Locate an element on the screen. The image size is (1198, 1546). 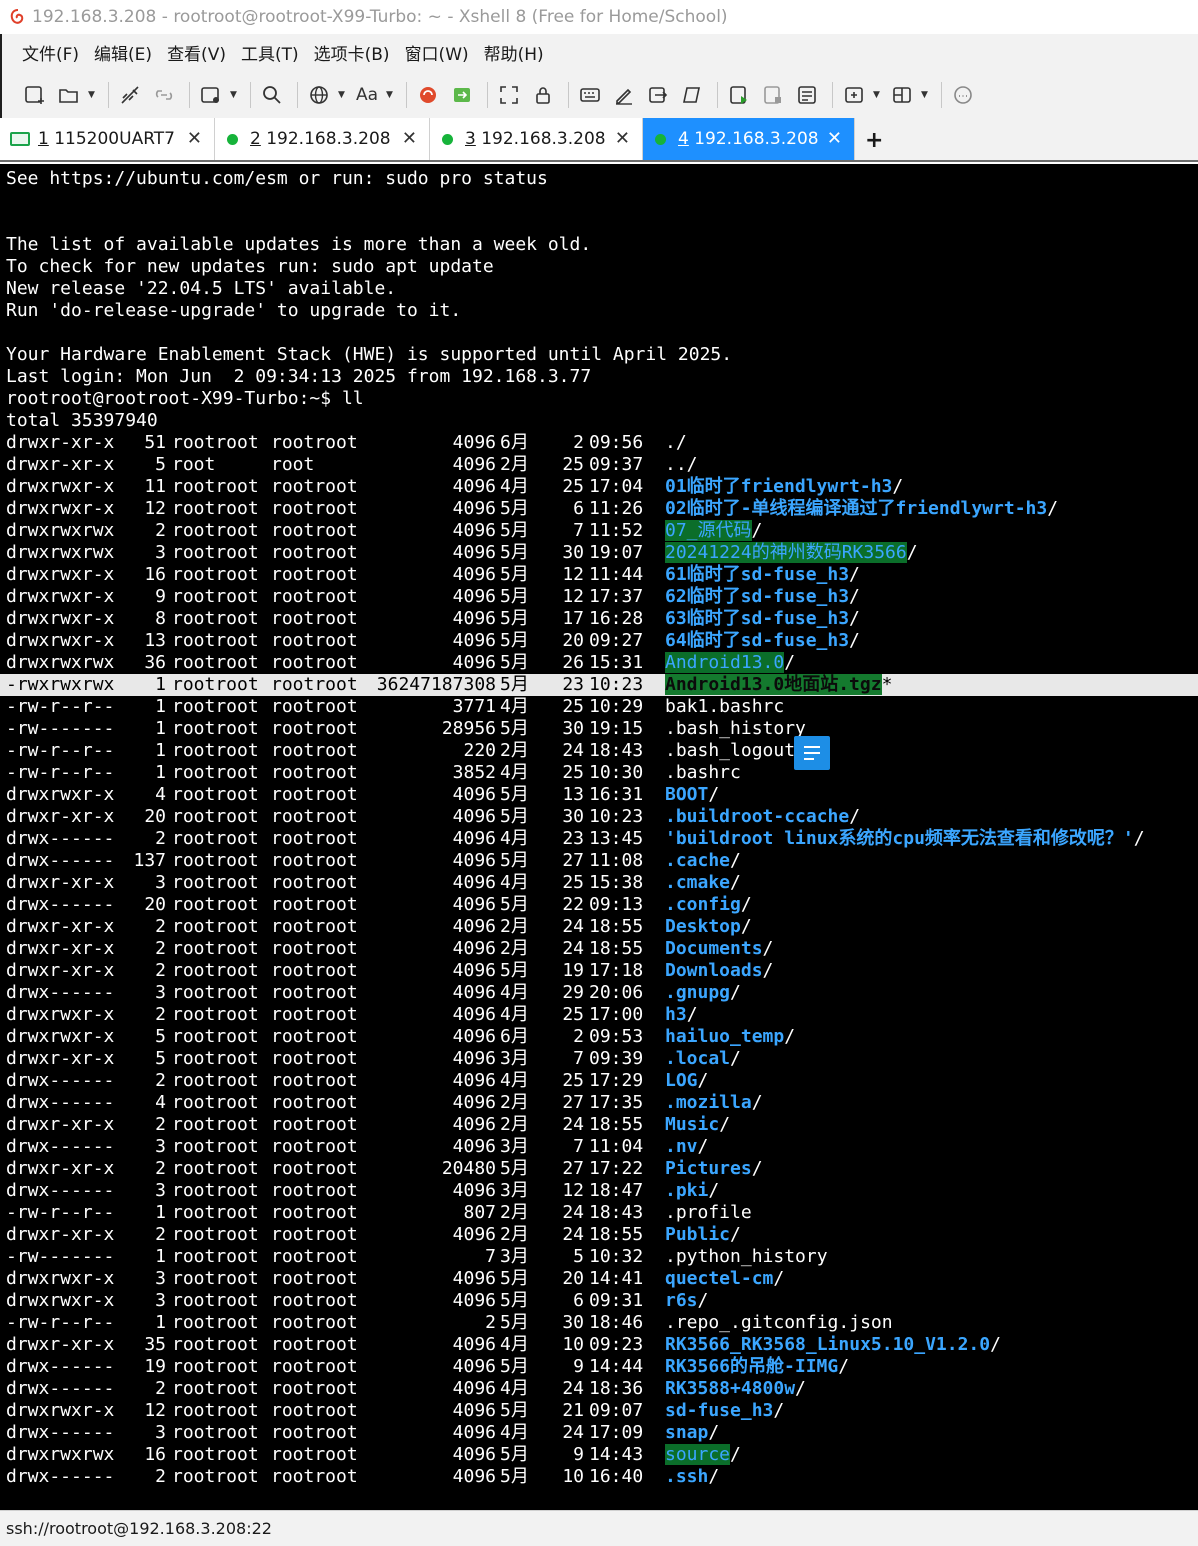
file-size: 3771 is located at coordinates (474, 706).